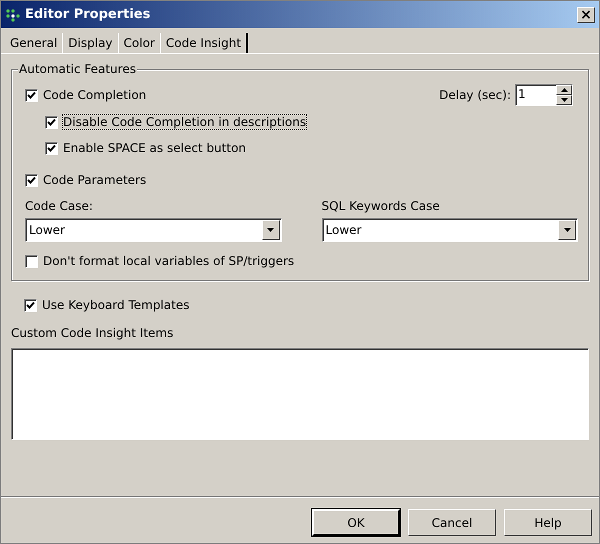 The width and height of the screenshot is (600, 544). Describe the element at coordinates (544, 95) in the screenshot. I see `spin-field: 1` at that location.